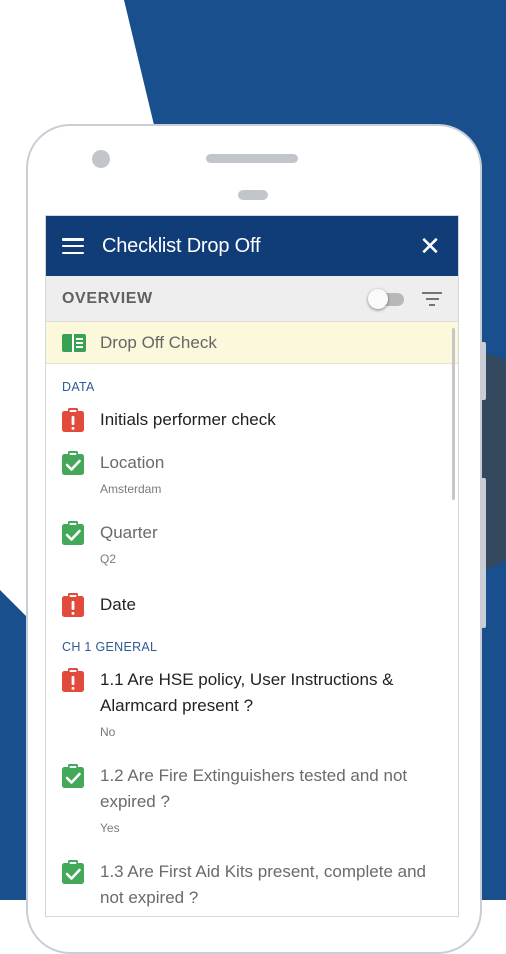 The width and height of the screenshot is (506, 954). I want to click on scrollbar, so click(453, 414).